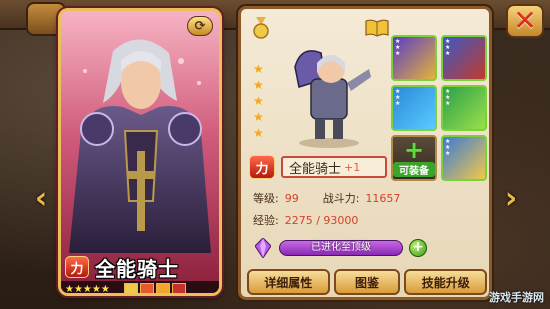  What do you see at coordinates (341, 198) in the screenshot?
I see `power-label: 战斗力:` at bounding box center [341, 198].